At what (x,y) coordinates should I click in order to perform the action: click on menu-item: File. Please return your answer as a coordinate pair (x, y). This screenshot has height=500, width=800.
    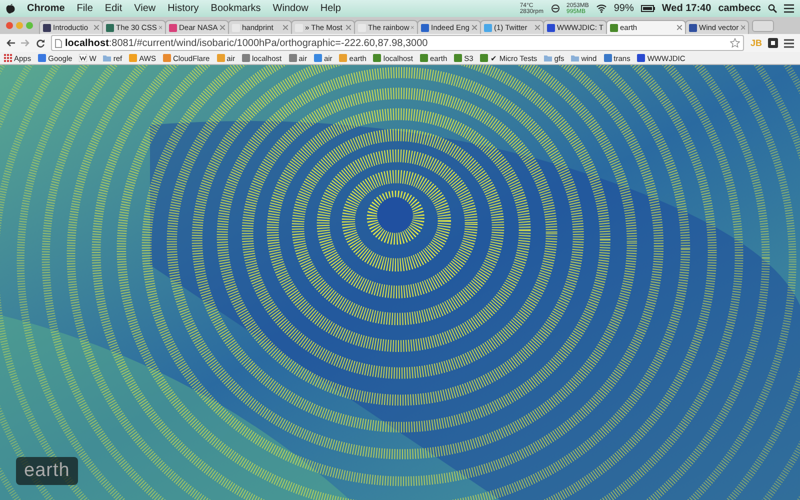
    Looking at the image, I should click on (84, 8).